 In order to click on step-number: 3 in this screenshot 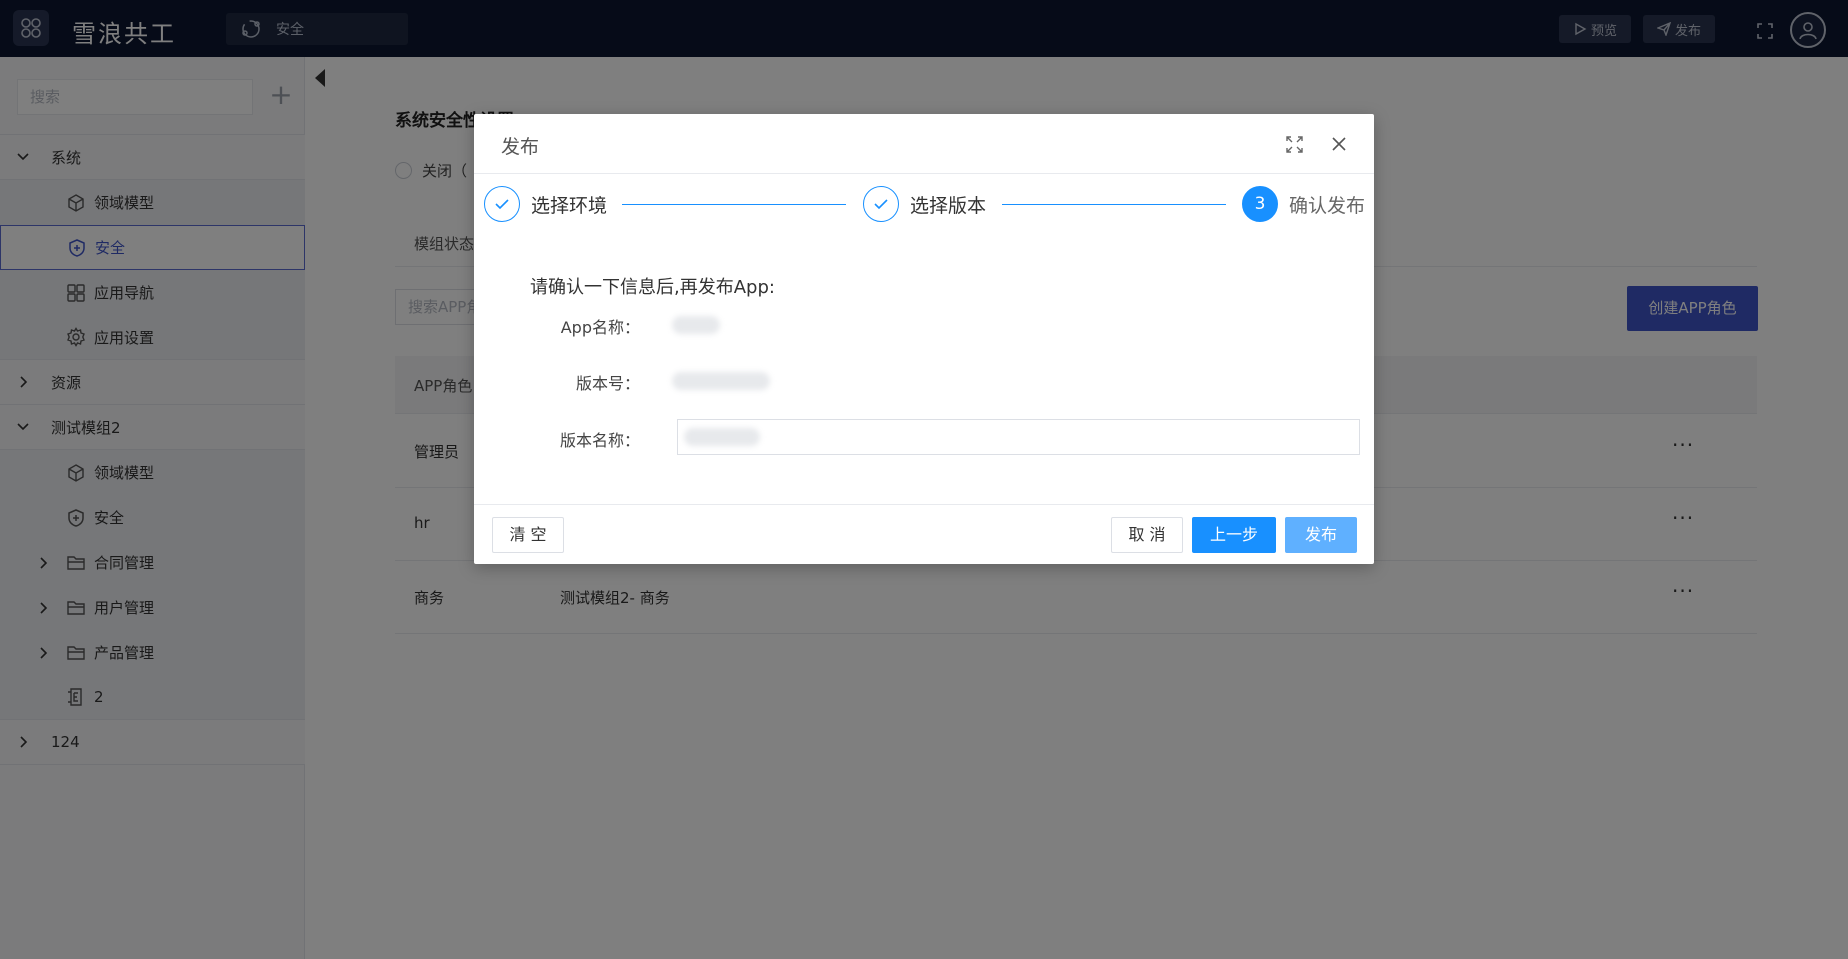, I will do `click(1260, 204)`.